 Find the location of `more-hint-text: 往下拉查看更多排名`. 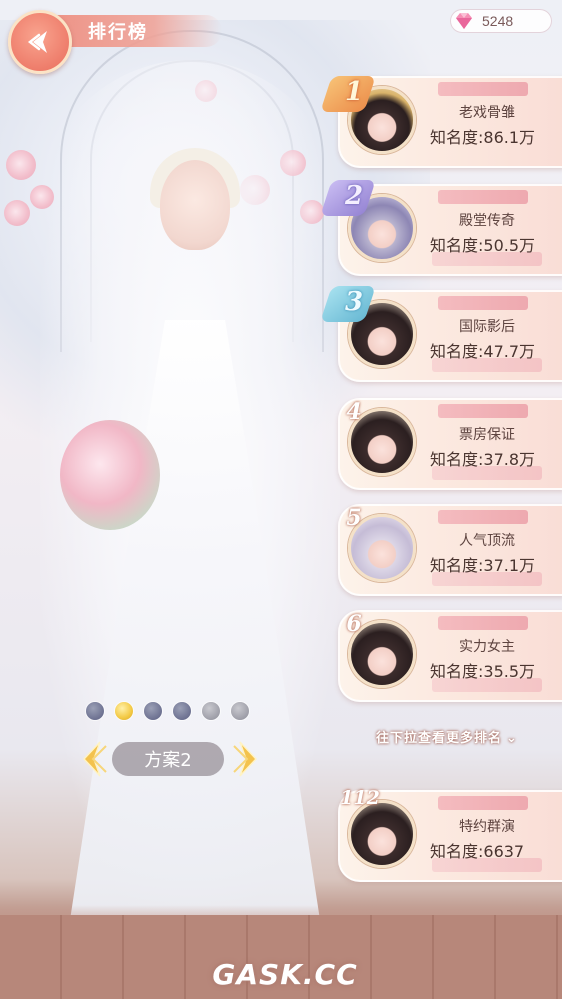

more-hint-text: 往下拉查看更多排名 is located at coordinates (439, 738).